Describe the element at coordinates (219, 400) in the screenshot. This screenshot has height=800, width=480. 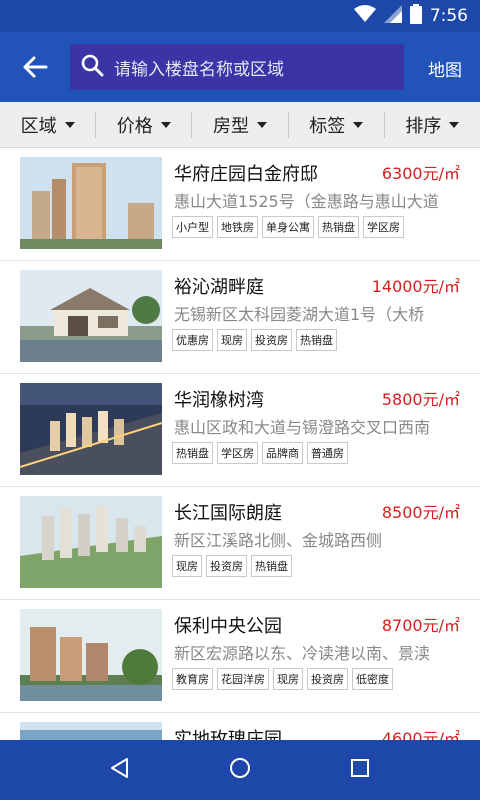
I see `listing-name: 华润橡树湾` at that location.